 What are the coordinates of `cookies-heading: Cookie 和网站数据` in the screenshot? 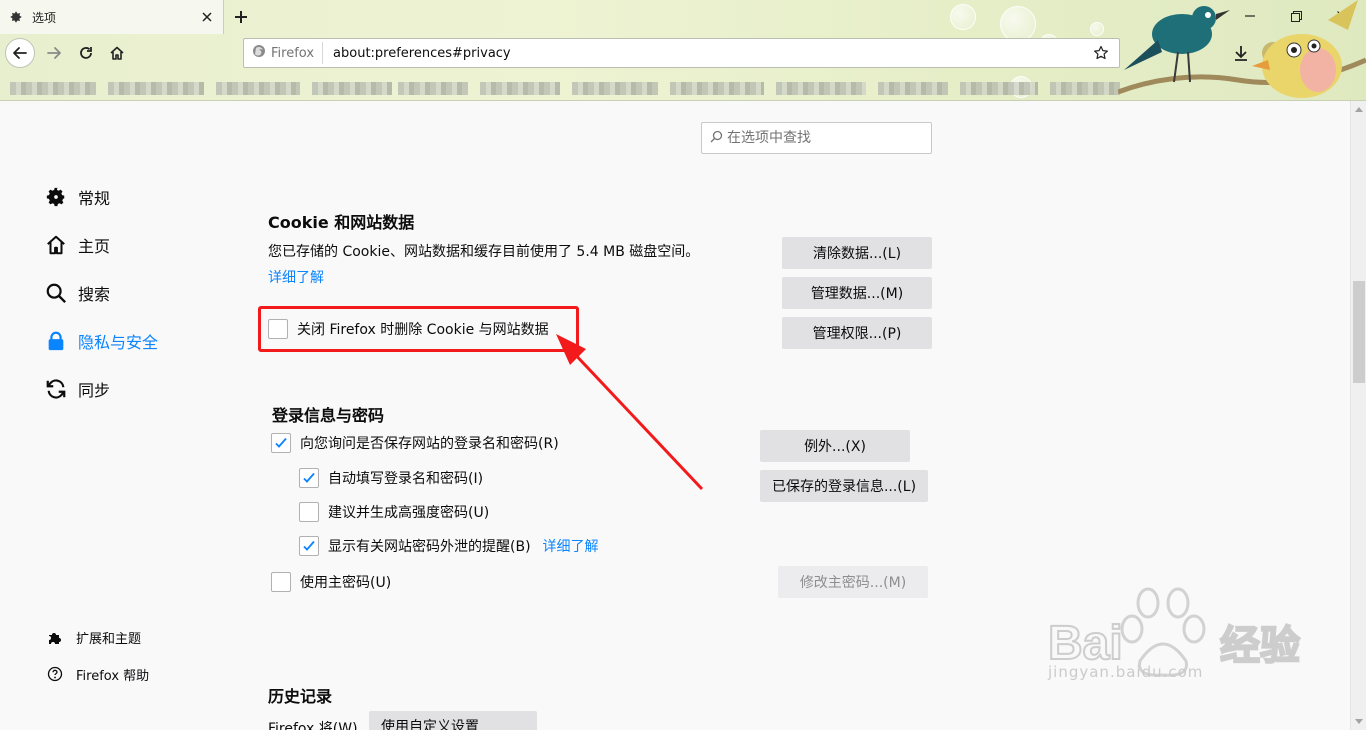 It's located at (341, 222).